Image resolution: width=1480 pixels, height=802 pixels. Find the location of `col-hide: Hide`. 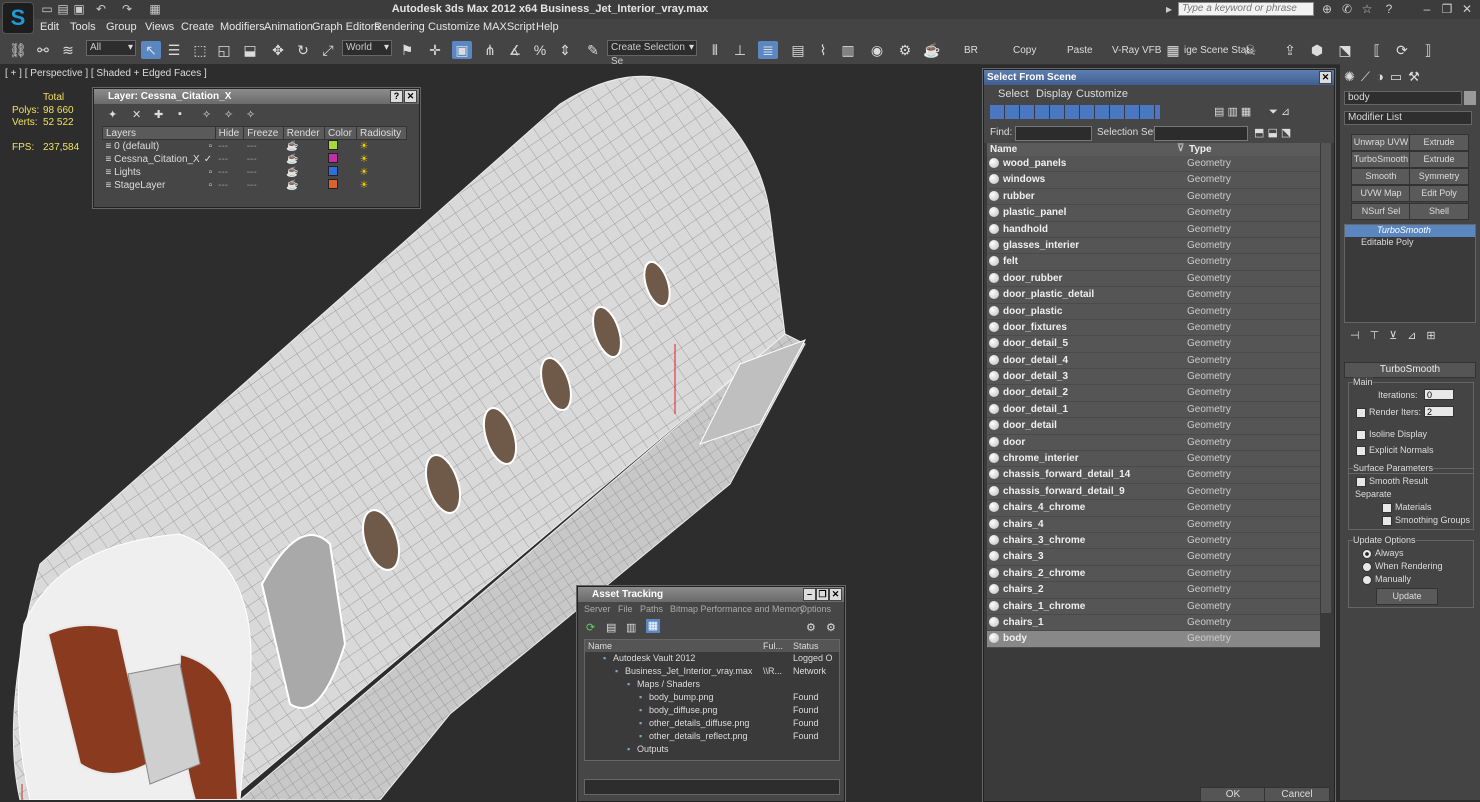

col-hide: Hide is located at coordinates (229, 133).